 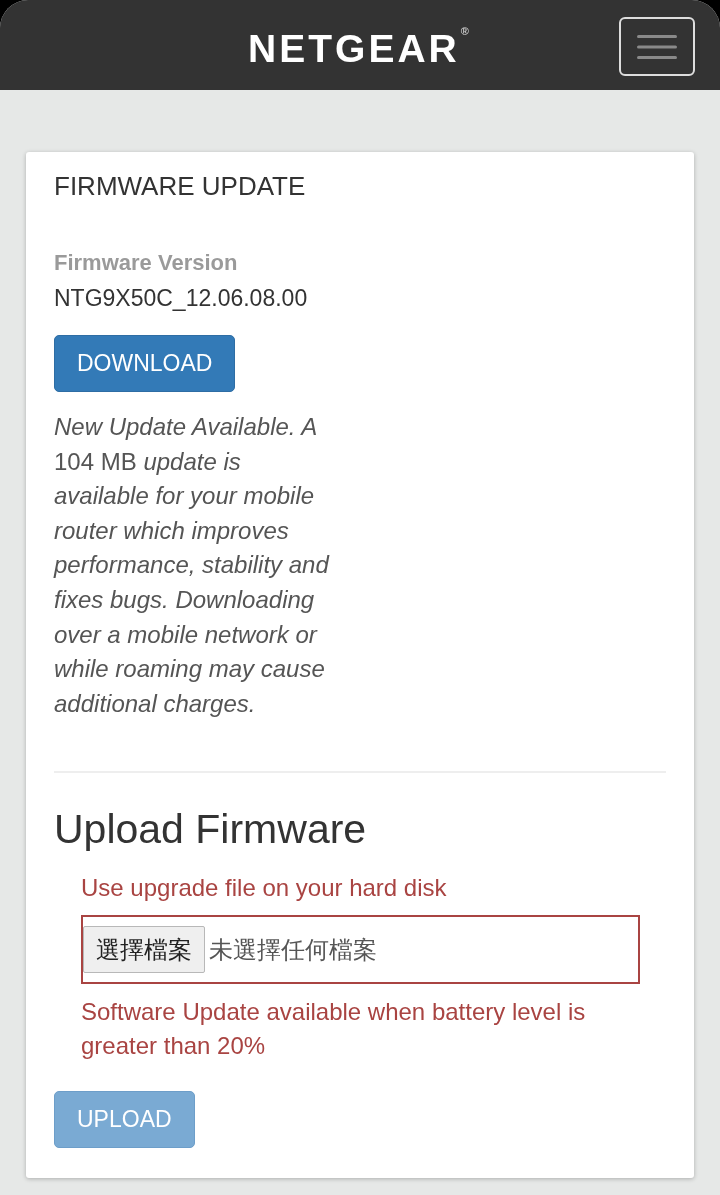 What do you see at coordinates (192, 565) in the screenshot?
I see `update-notice: New Update Available. A 104 MB update is available for your mobile router which improves performance, stability and fixes bugs. Downloading over a mobile network or while roaming may cause additional charges.` at bounding box center [192, 565].